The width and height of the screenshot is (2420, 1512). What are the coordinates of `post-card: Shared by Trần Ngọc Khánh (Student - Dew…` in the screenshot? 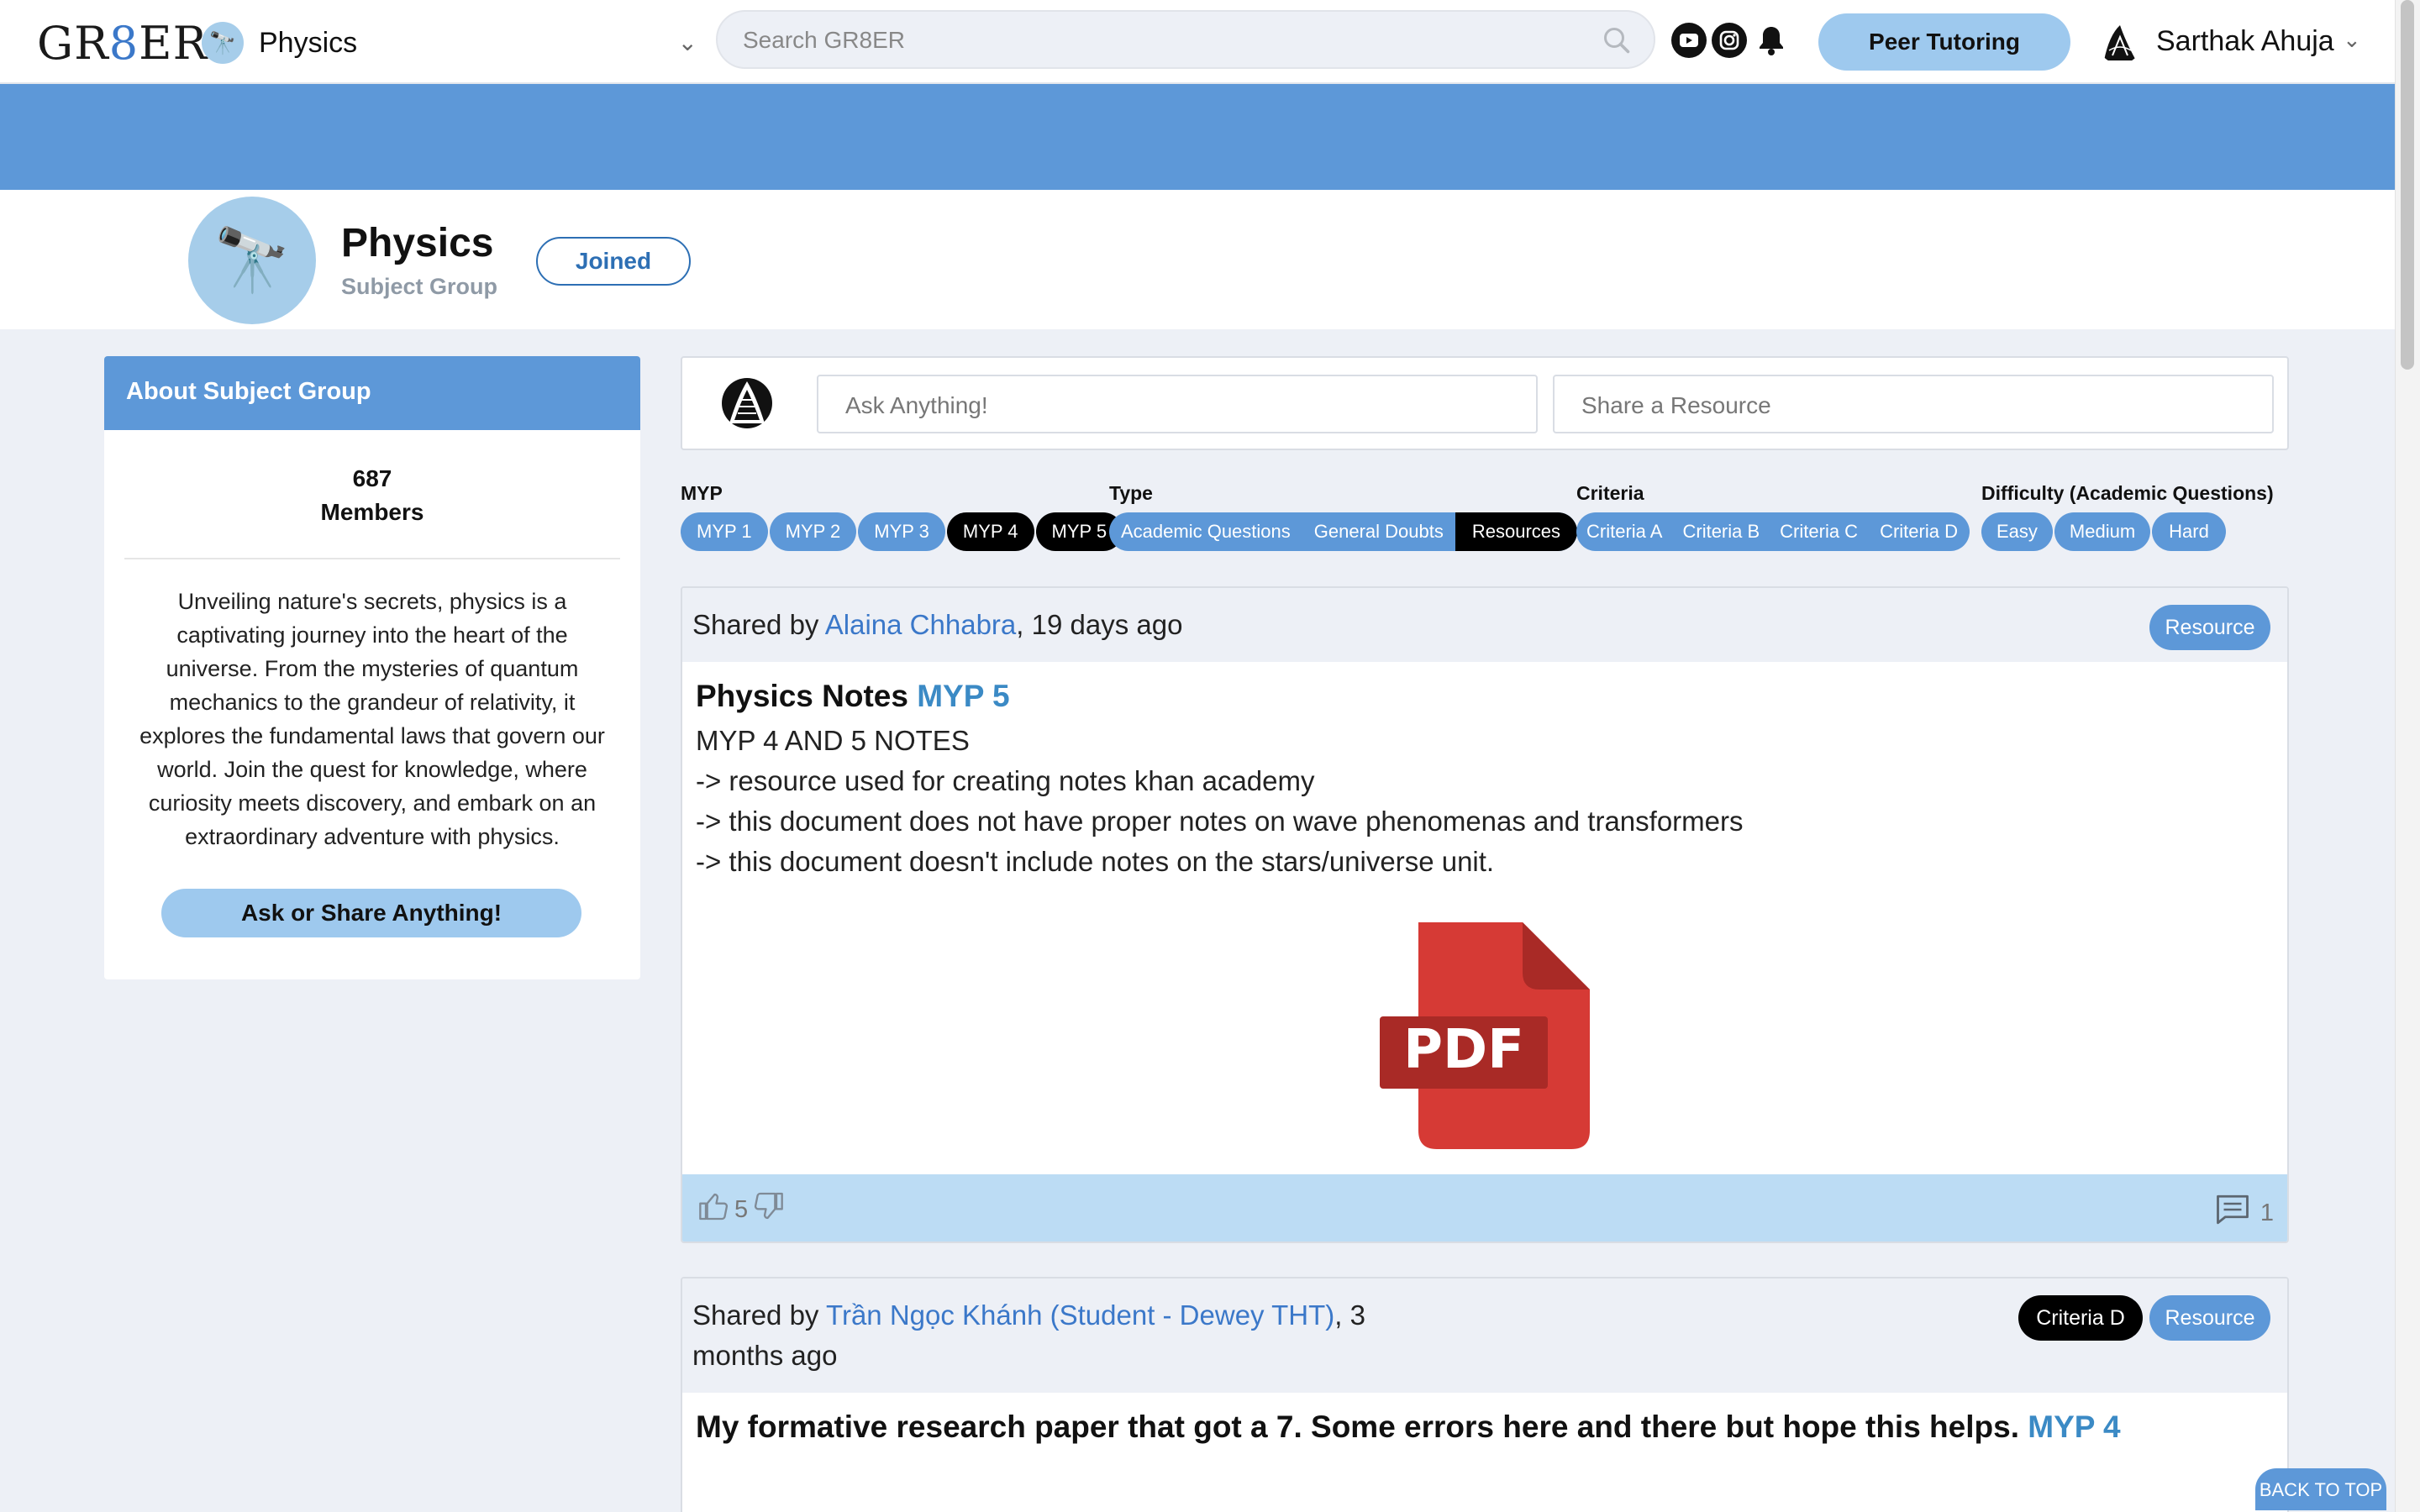 It's located at (1485, 1394).